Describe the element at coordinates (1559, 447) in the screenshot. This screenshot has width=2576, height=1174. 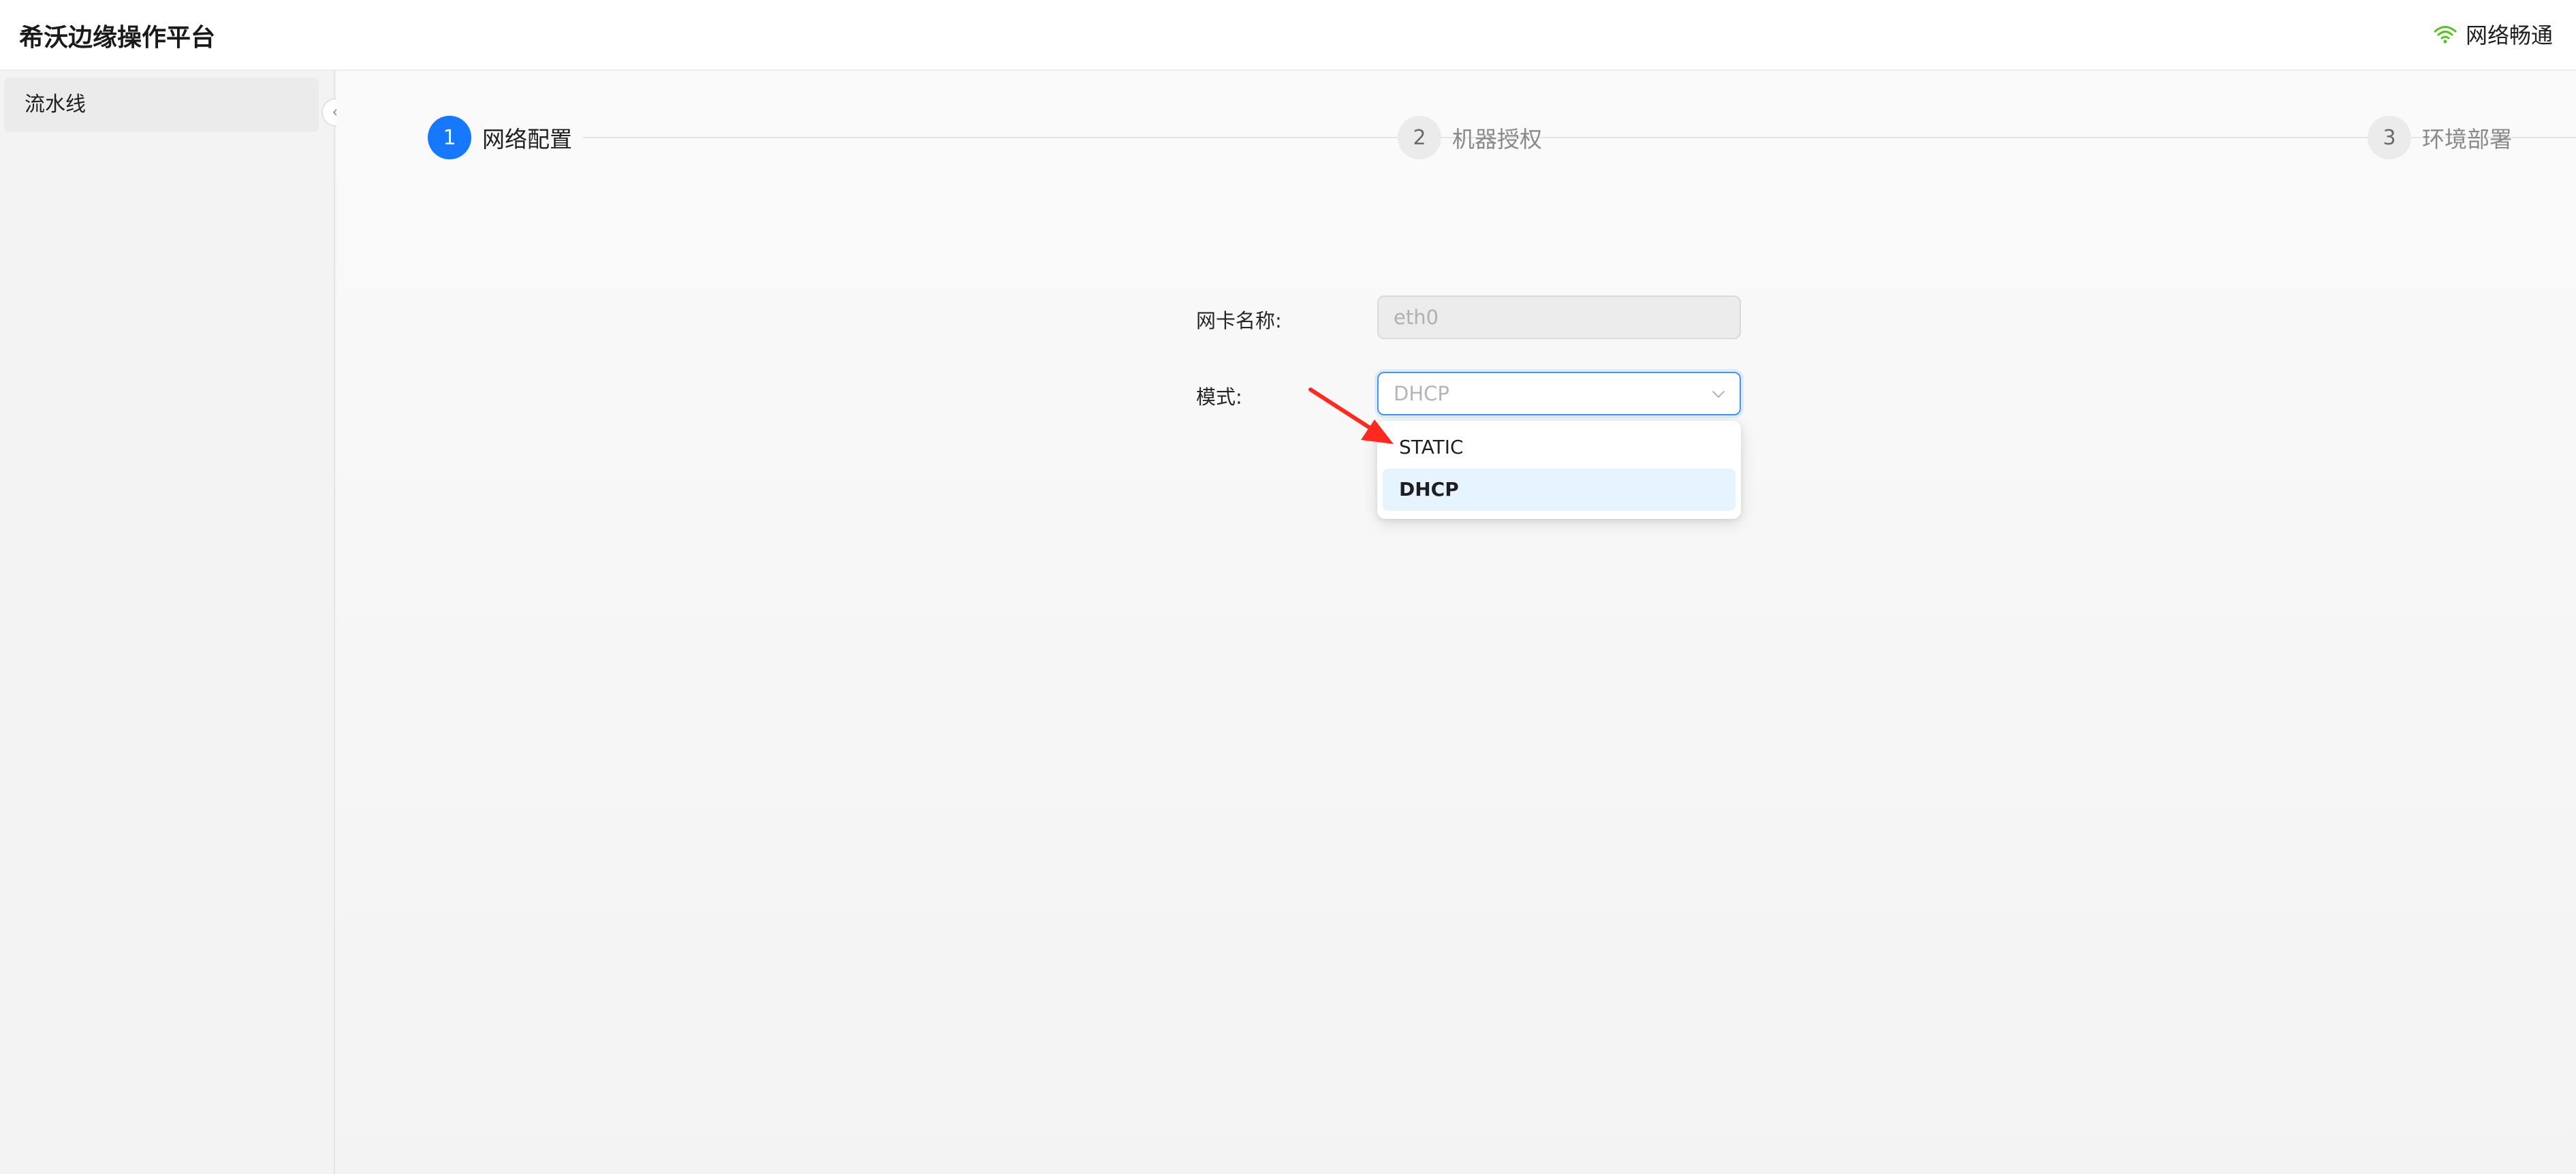
I see `option-static: STATIC` at that location.